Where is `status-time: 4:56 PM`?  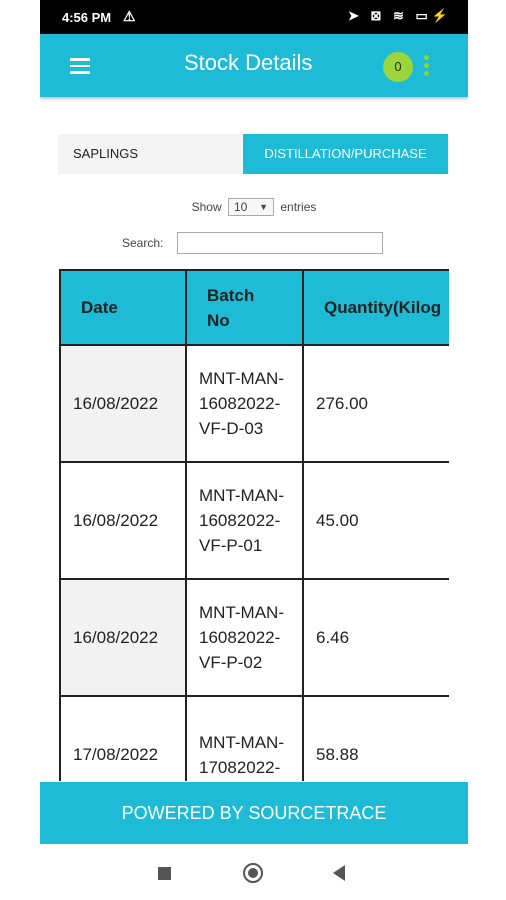 status-time: 4:56 PM is located at coordinates (87, 17).